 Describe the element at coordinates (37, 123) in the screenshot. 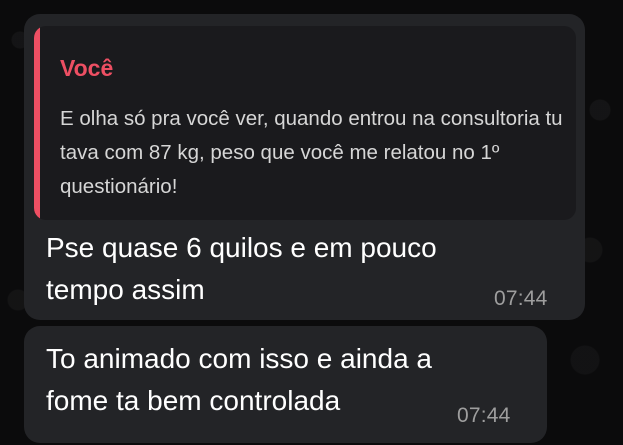

I see `quote-accent-bar` at that location.